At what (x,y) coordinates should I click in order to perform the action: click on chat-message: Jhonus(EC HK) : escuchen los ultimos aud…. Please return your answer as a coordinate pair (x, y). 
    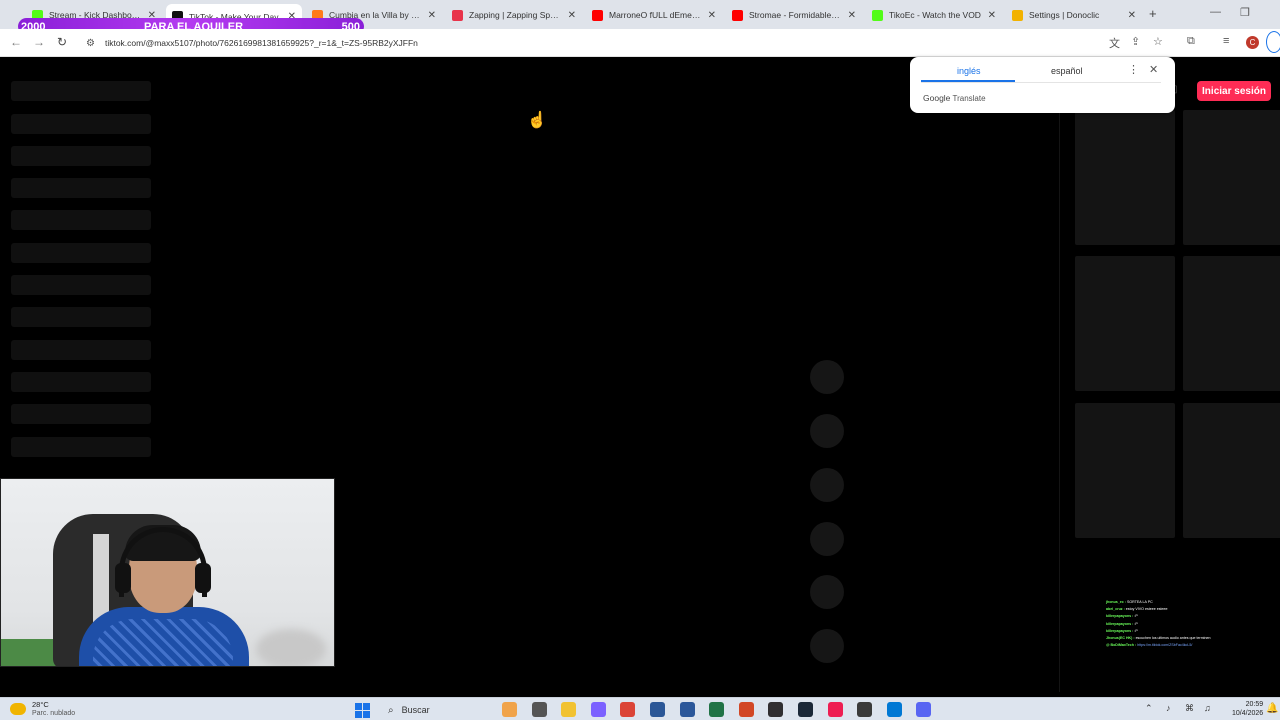
    Looking at the image, I should click on (1158, 638).